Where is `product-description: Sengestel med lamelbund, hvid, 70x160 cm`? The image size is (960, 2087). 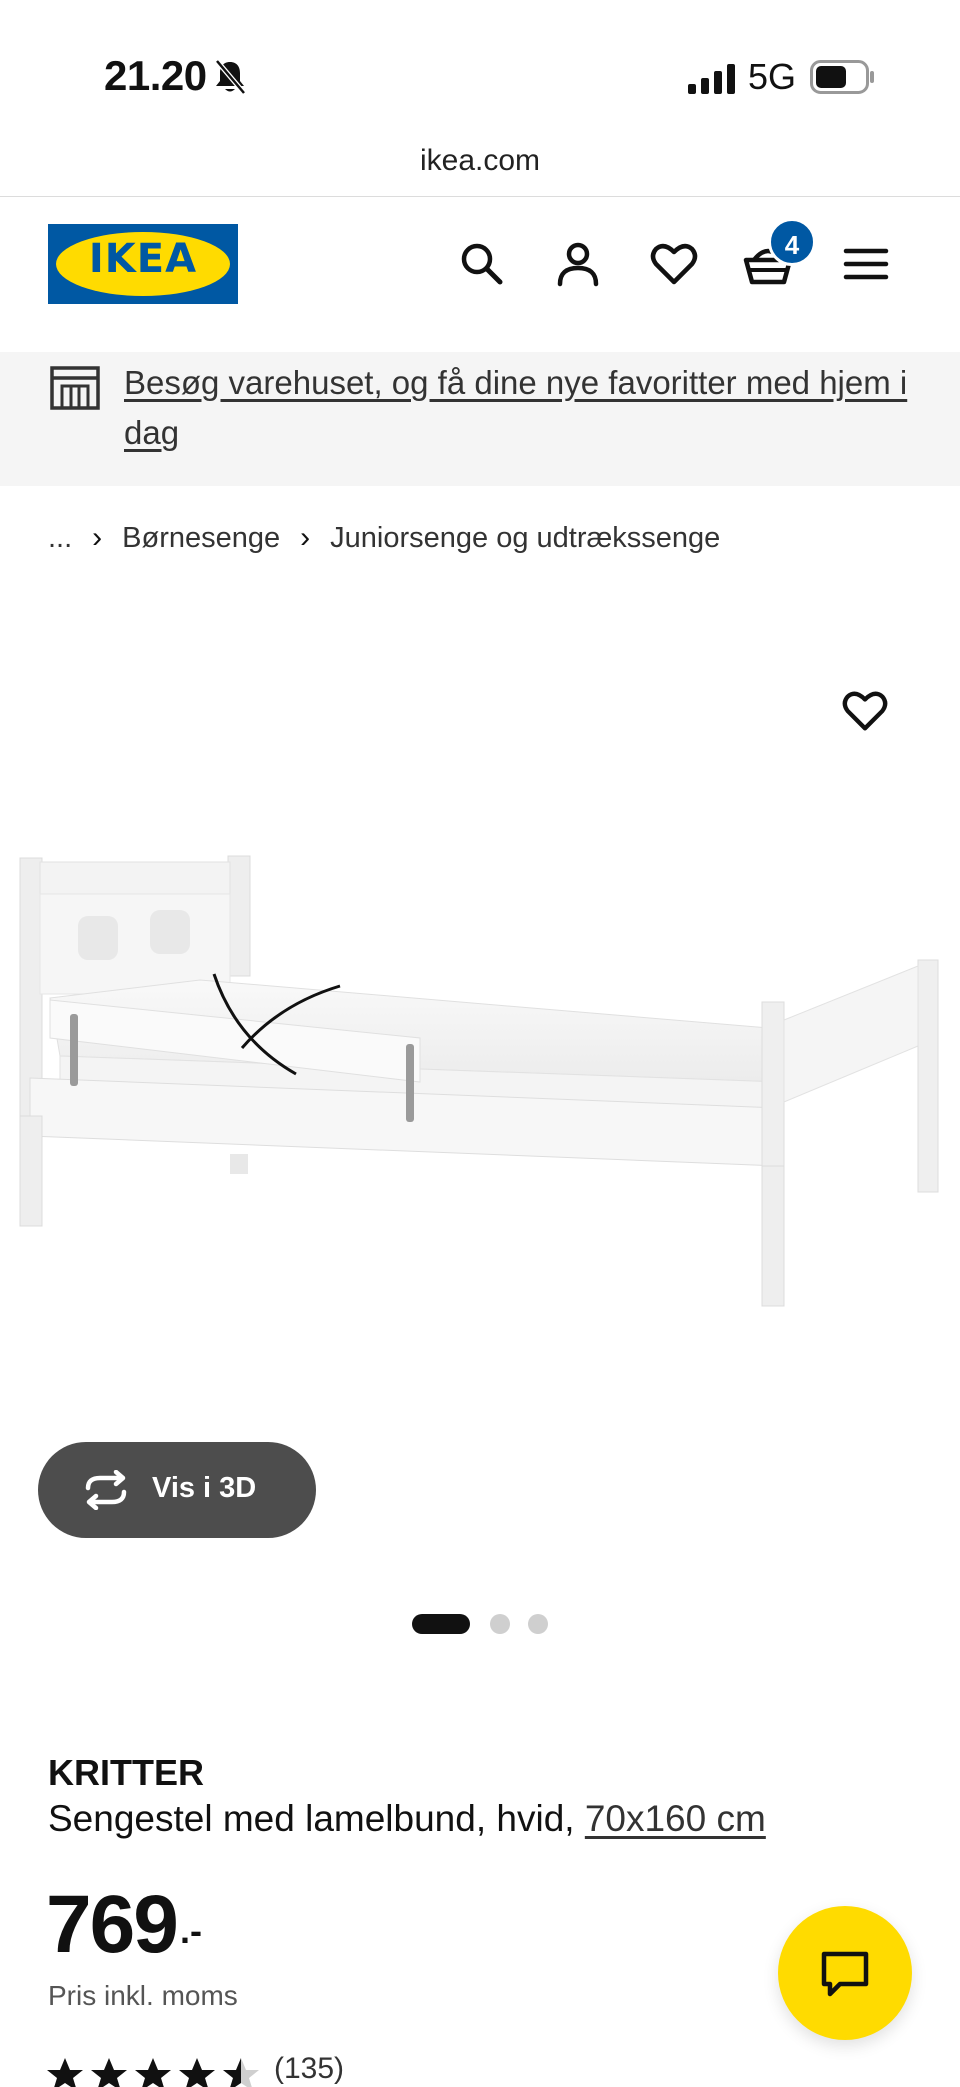 product-description: Sengestel med lamelbund, hvid, 70x160 cm is located at coordinates (407, 1819).